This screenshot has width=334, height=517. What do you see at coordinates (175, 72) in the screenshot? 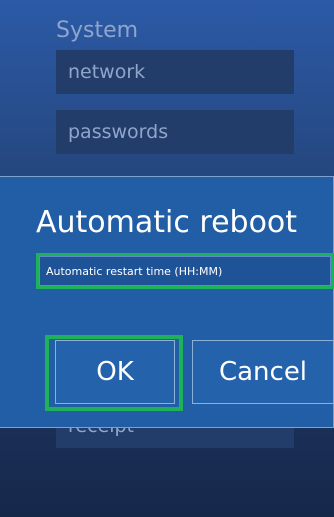
I see `menu-item-network: network` at bounding box center [175, 72].